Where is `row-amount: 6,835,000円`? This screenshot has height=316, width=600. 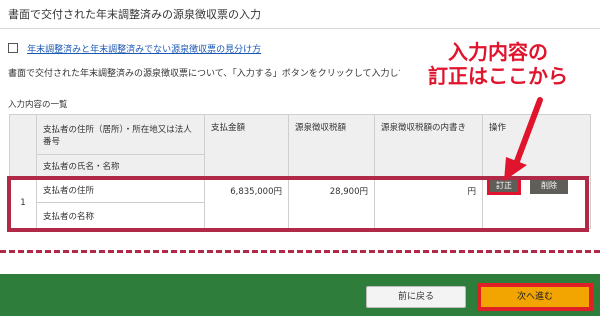 row-amount: 6,835,000円 is located at coordinates (246, 202).